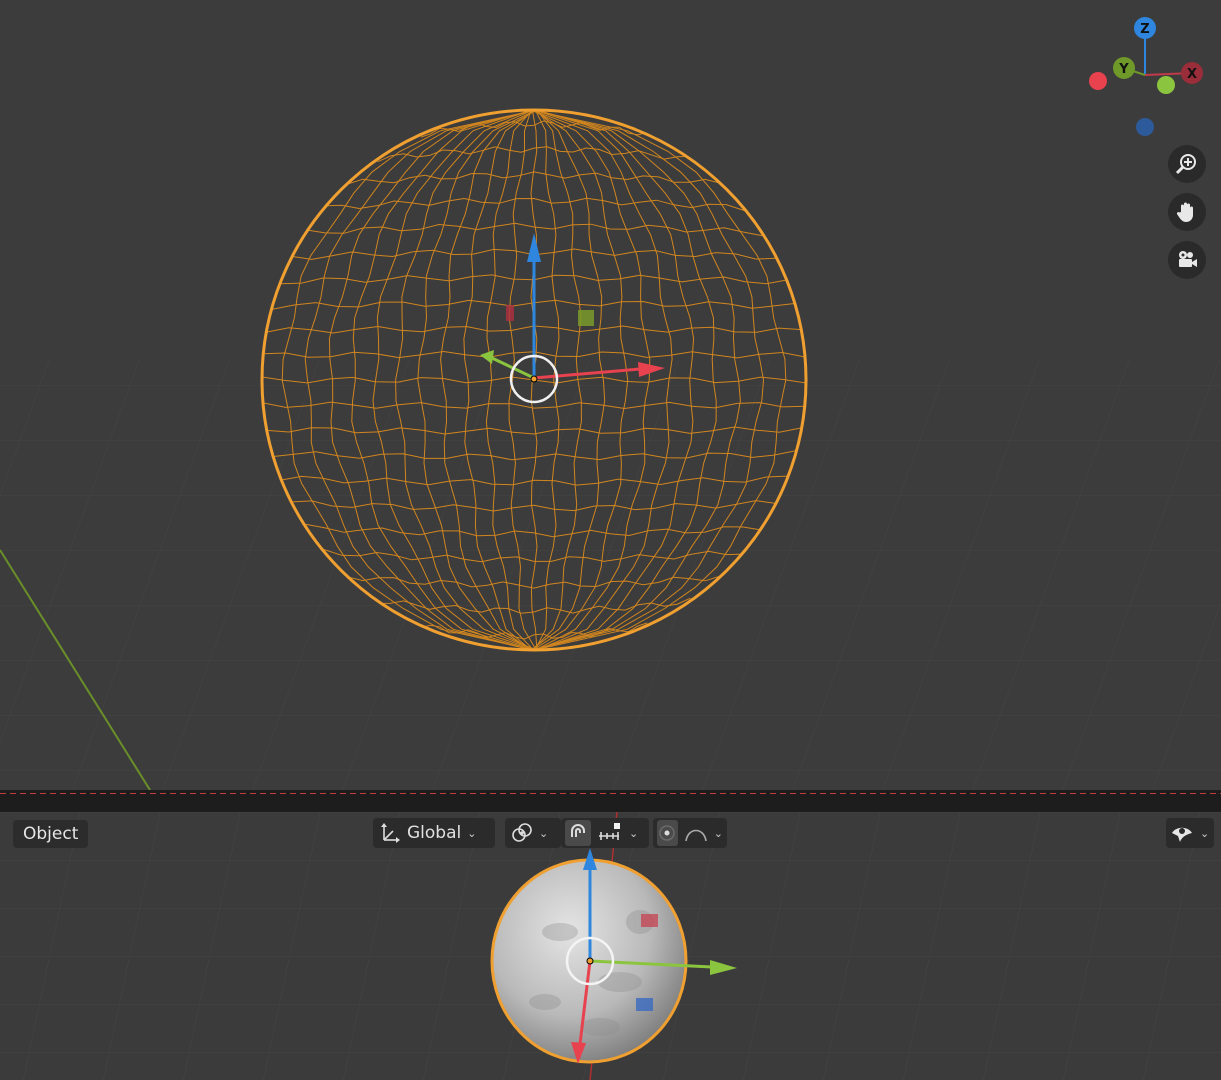 The height and width of the screenshot is (1080, 1221). Describe the element at coordinates (1182, 833) in the screenshot. I see `eye-visibility-icon` at that location.